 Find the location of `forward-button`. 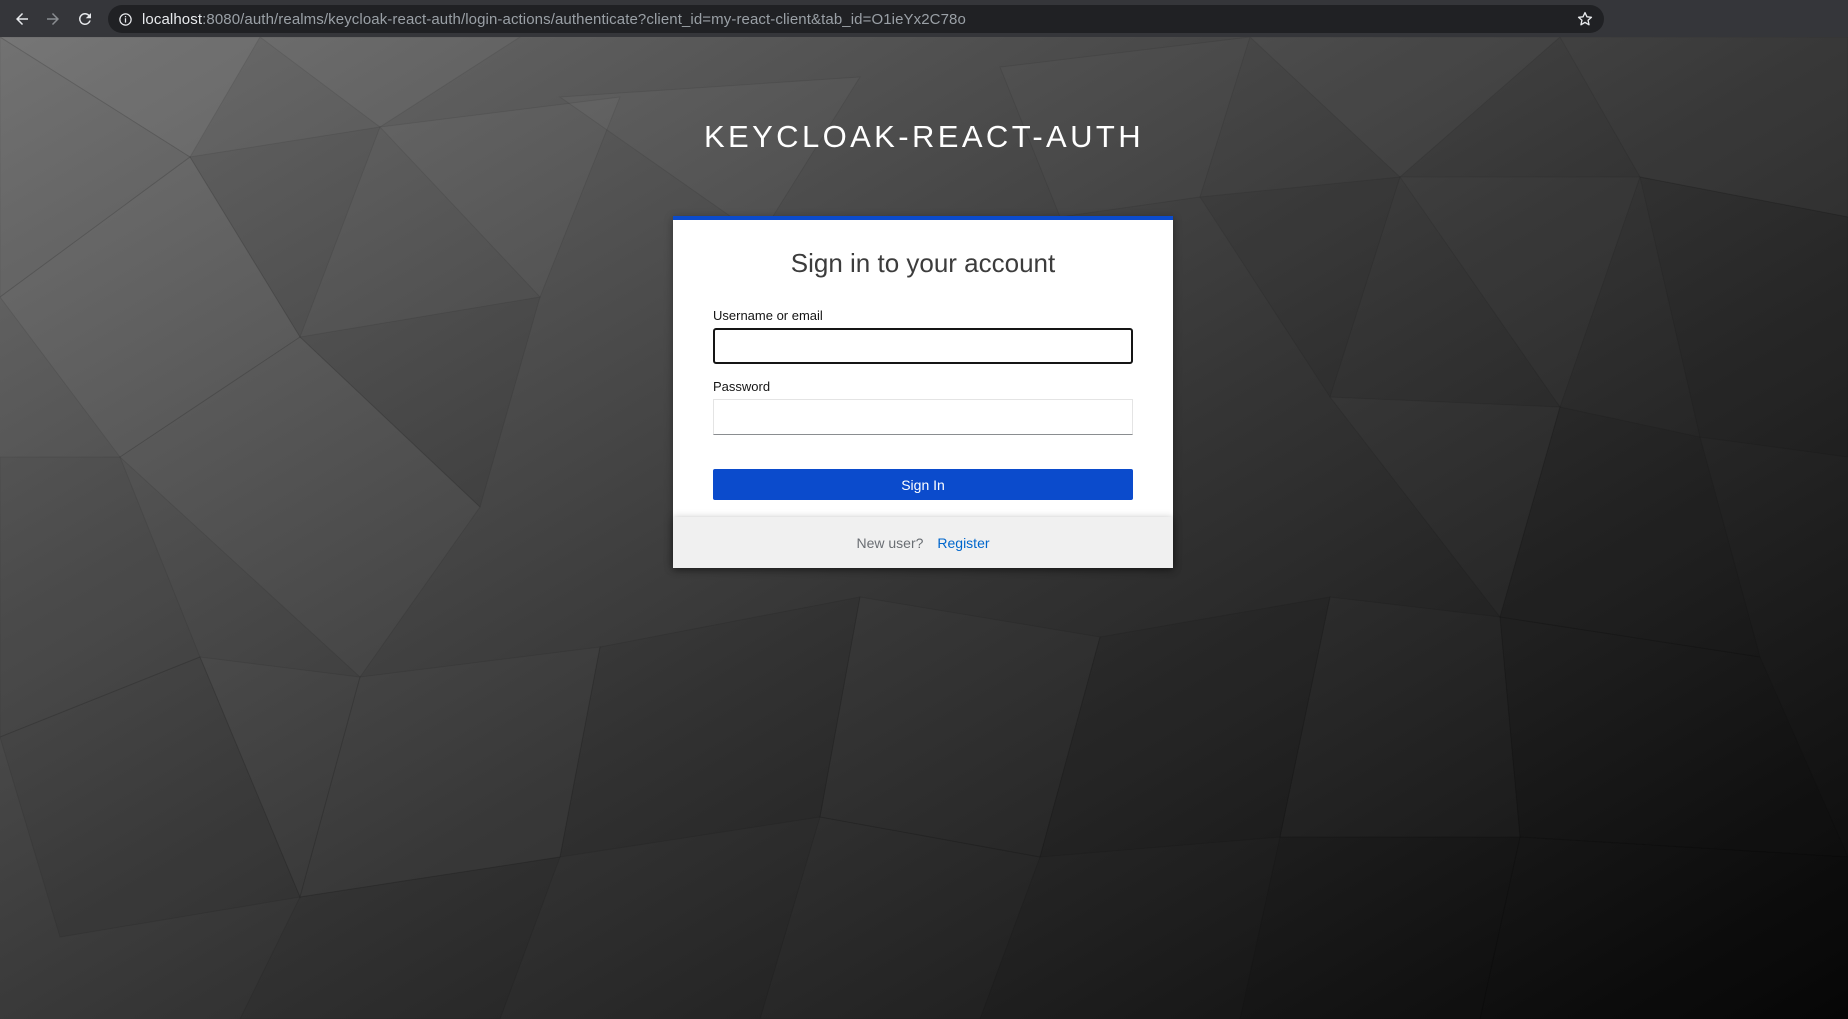

forward-button is located at coordinates (53, 19).